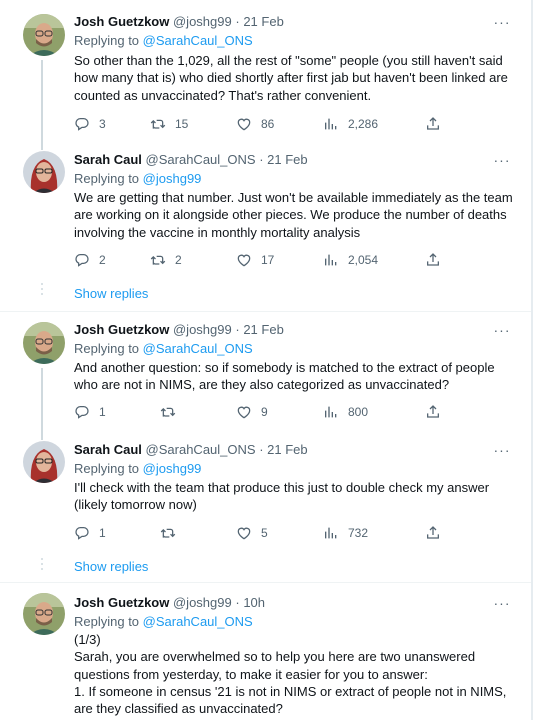  I want to click on divider, so click(266, 311).